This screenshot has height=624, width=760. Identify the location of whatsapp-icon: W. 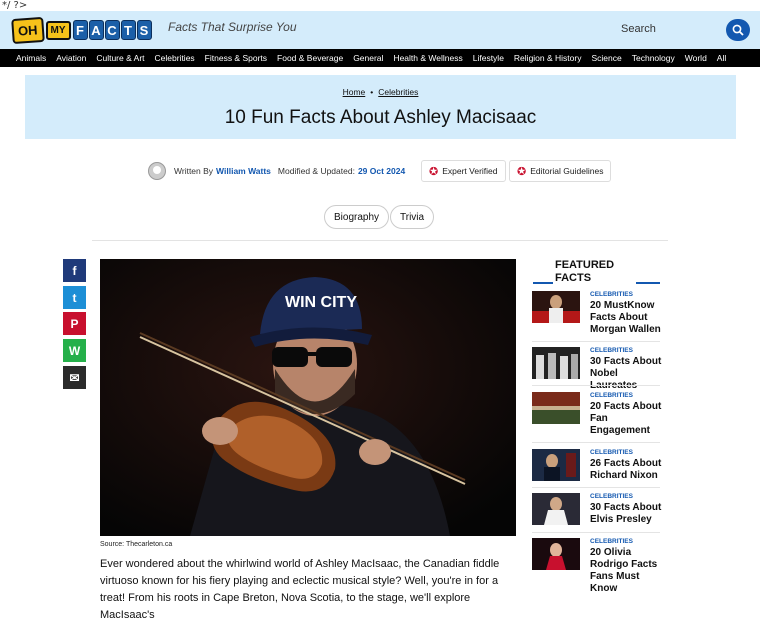
(74, 350).